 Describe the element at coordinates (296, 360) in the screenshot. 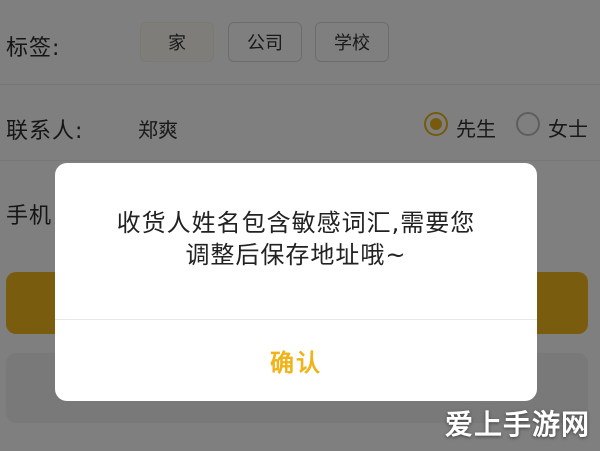

I see `confirm-button: 确认` at that location.